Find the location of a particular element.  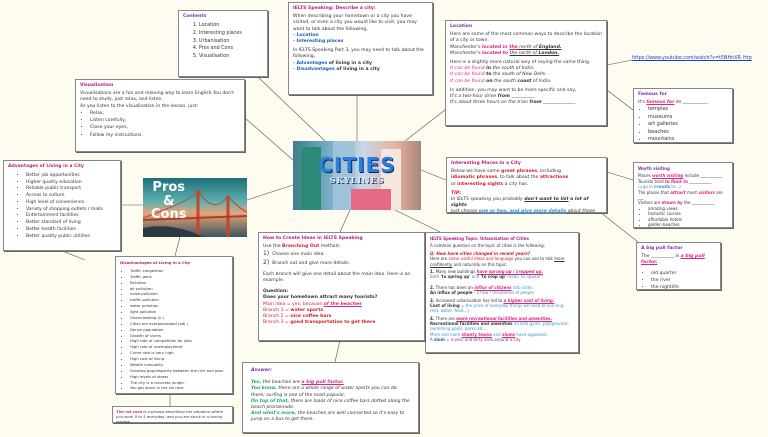

text: some useful ideas and language is located at coordinates (481, 259).